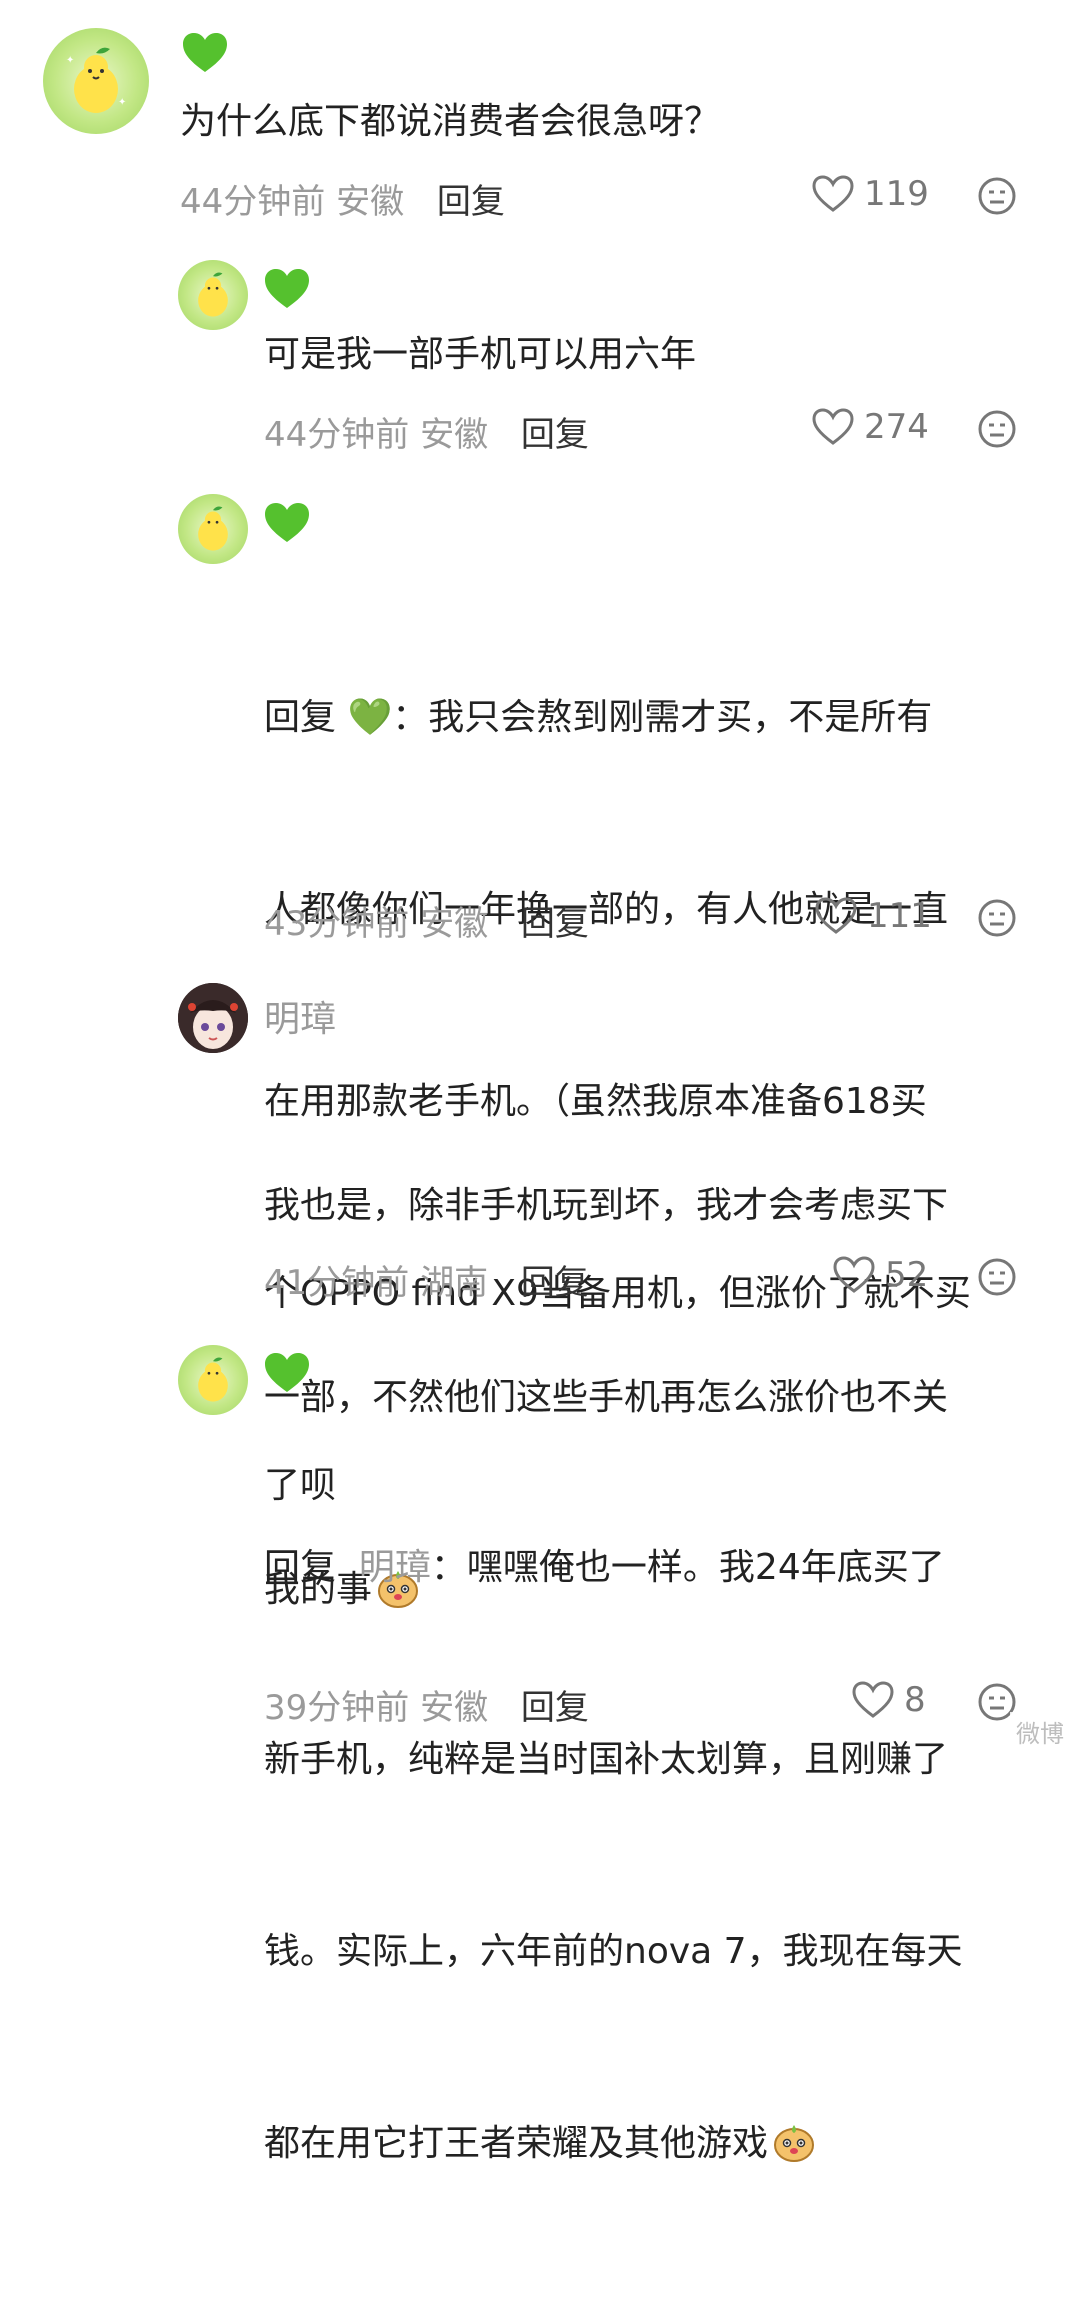  I want to click on comment-meta: 43分钟前 安徽 回复, so click(426, 920).